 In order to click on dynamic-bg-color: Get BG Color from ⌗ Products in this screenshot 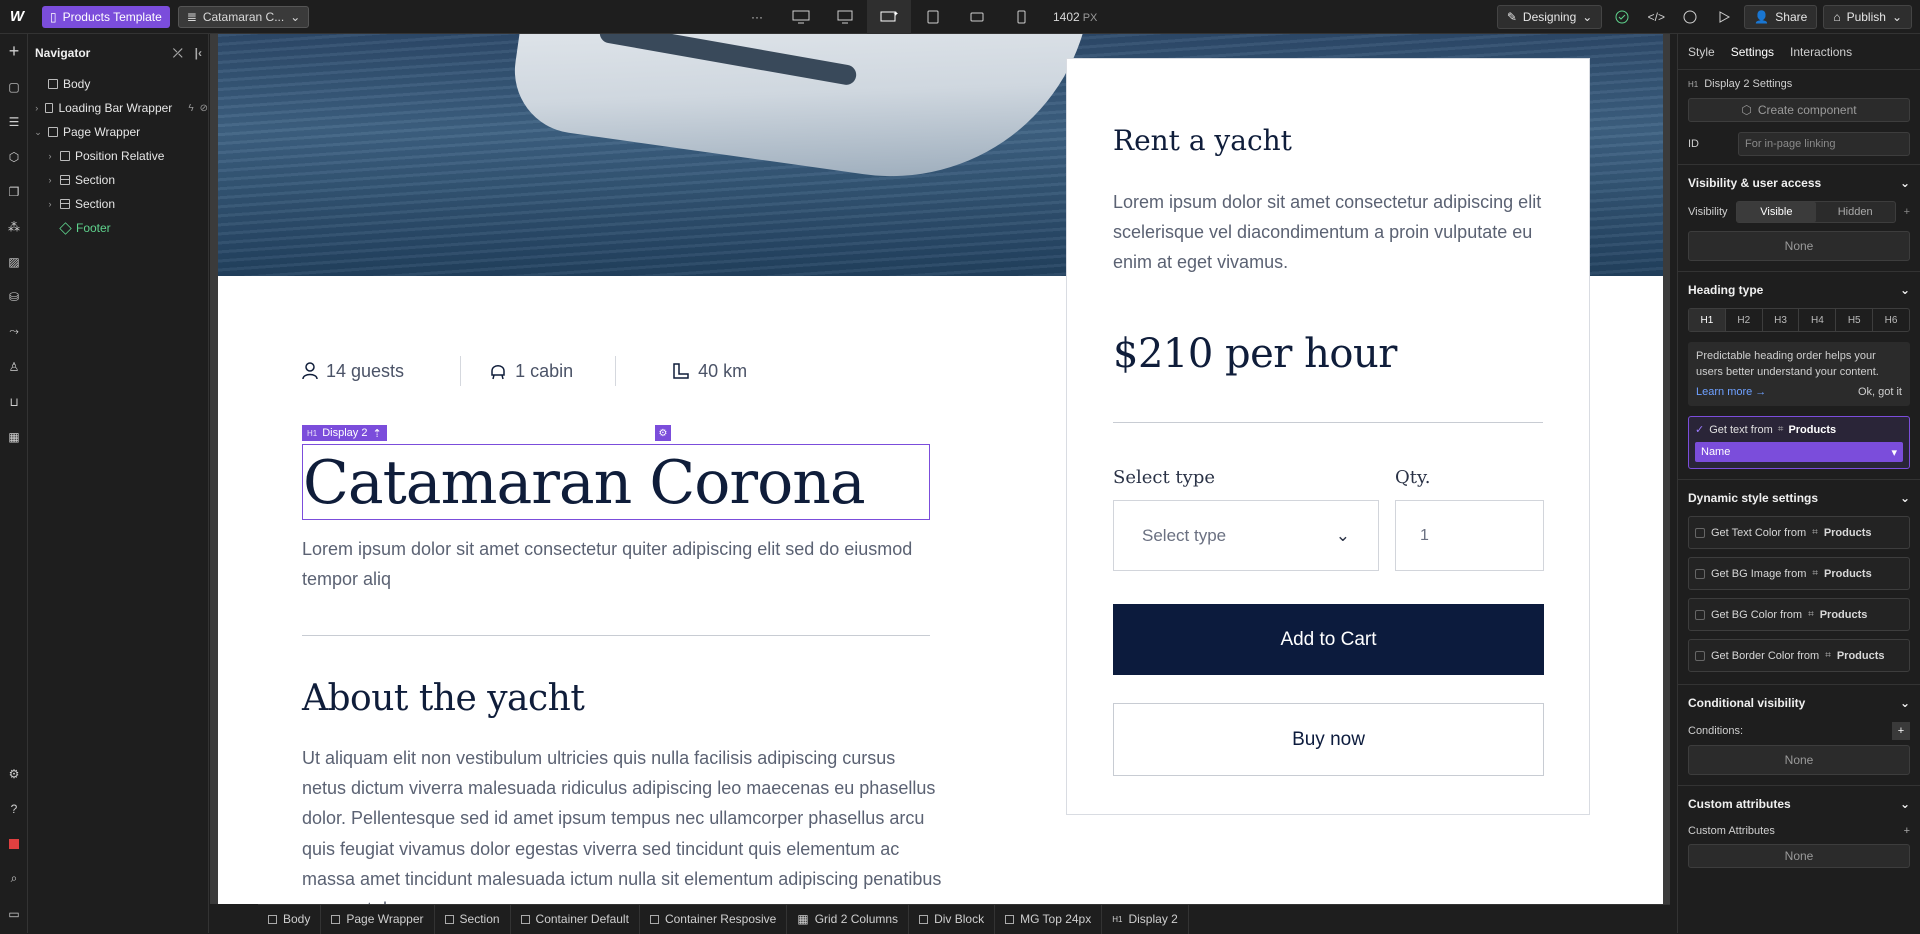, I will do `click(1799, 614)`.